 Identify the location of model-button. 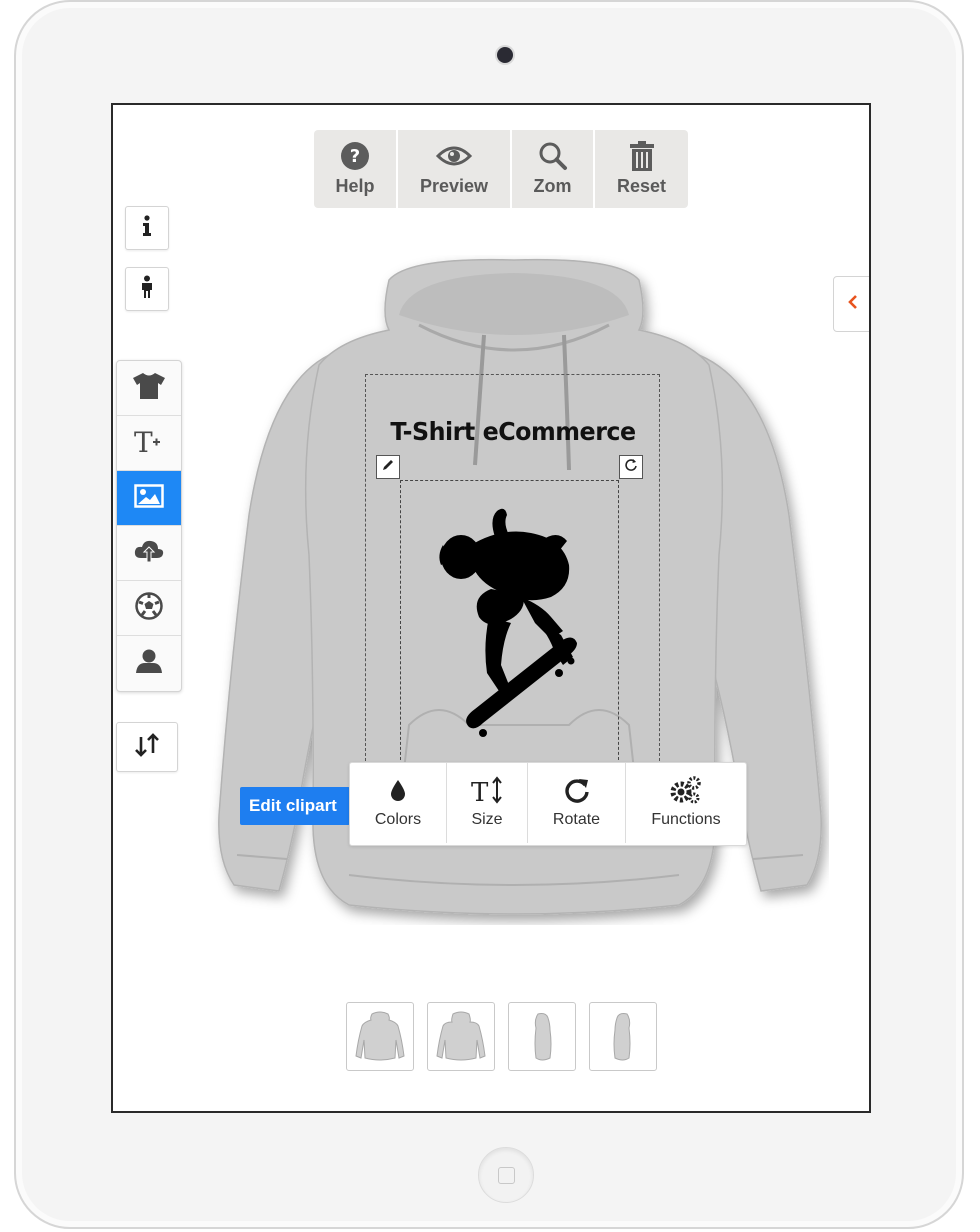
(147, 289).